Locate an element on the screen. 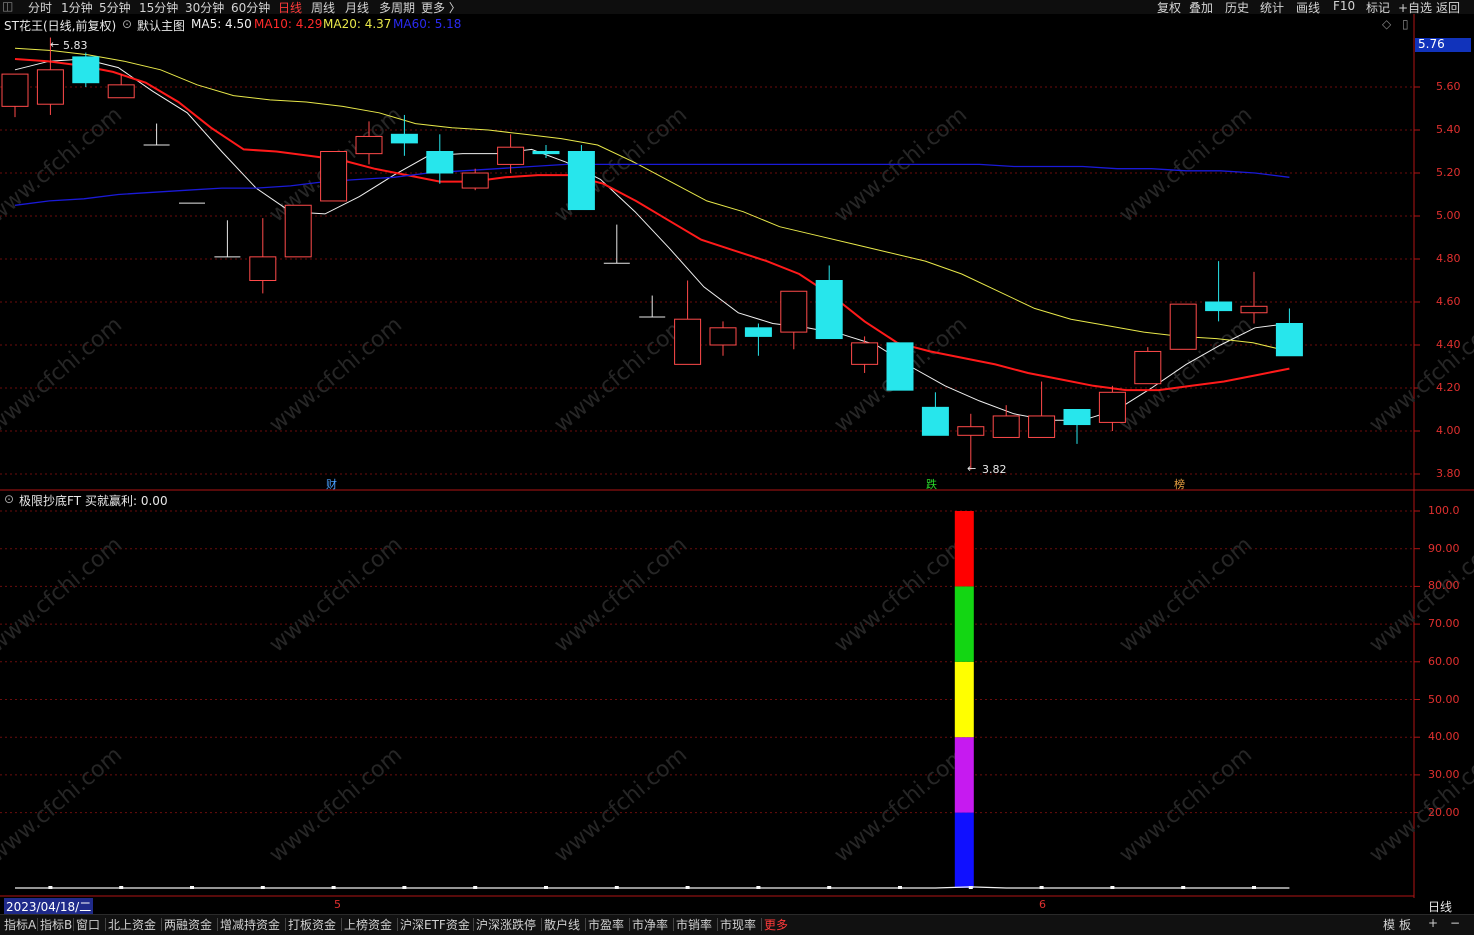 This screenshot has width=1474, height=935. ma-line-ma60 is located at coordinates (652, 184).